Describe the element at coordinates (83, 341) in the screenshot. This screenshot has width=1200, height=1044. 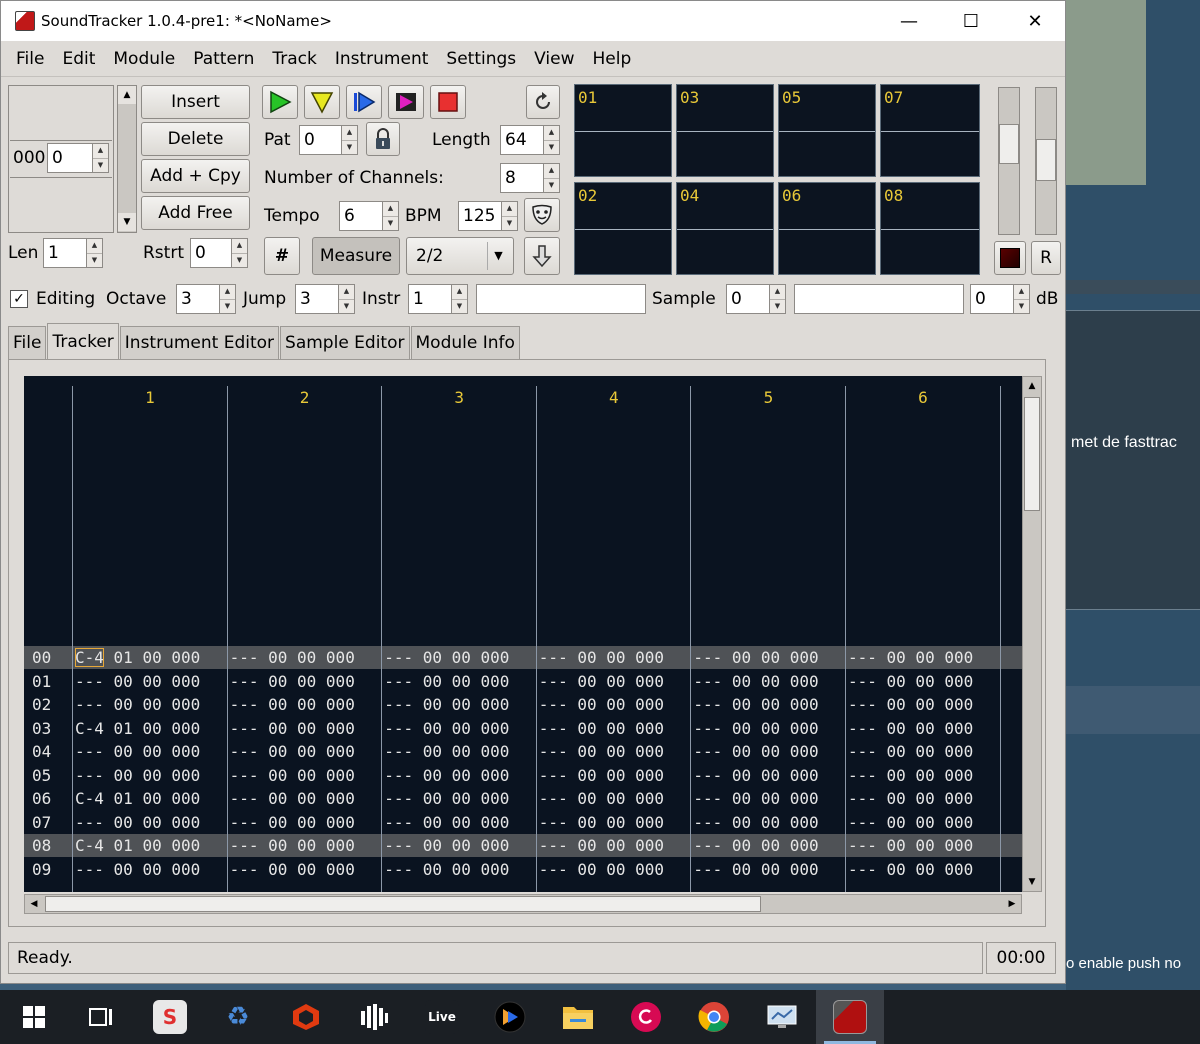
I see `tab-tracker: Tracker` at that location.